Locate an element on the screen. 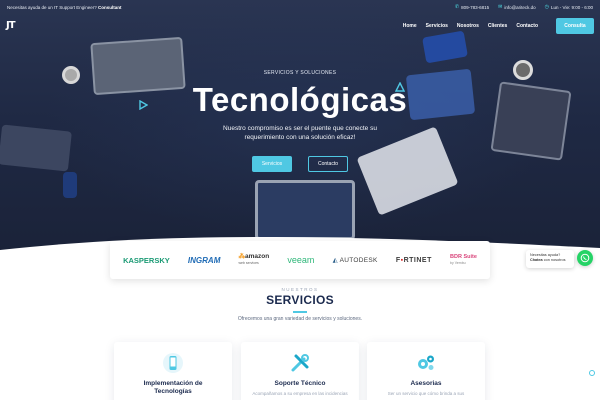 The image size is (600, 400). hero-eyebrow: SERVICIOS Y SOLUCIONES is located at coordinates (300, 73).